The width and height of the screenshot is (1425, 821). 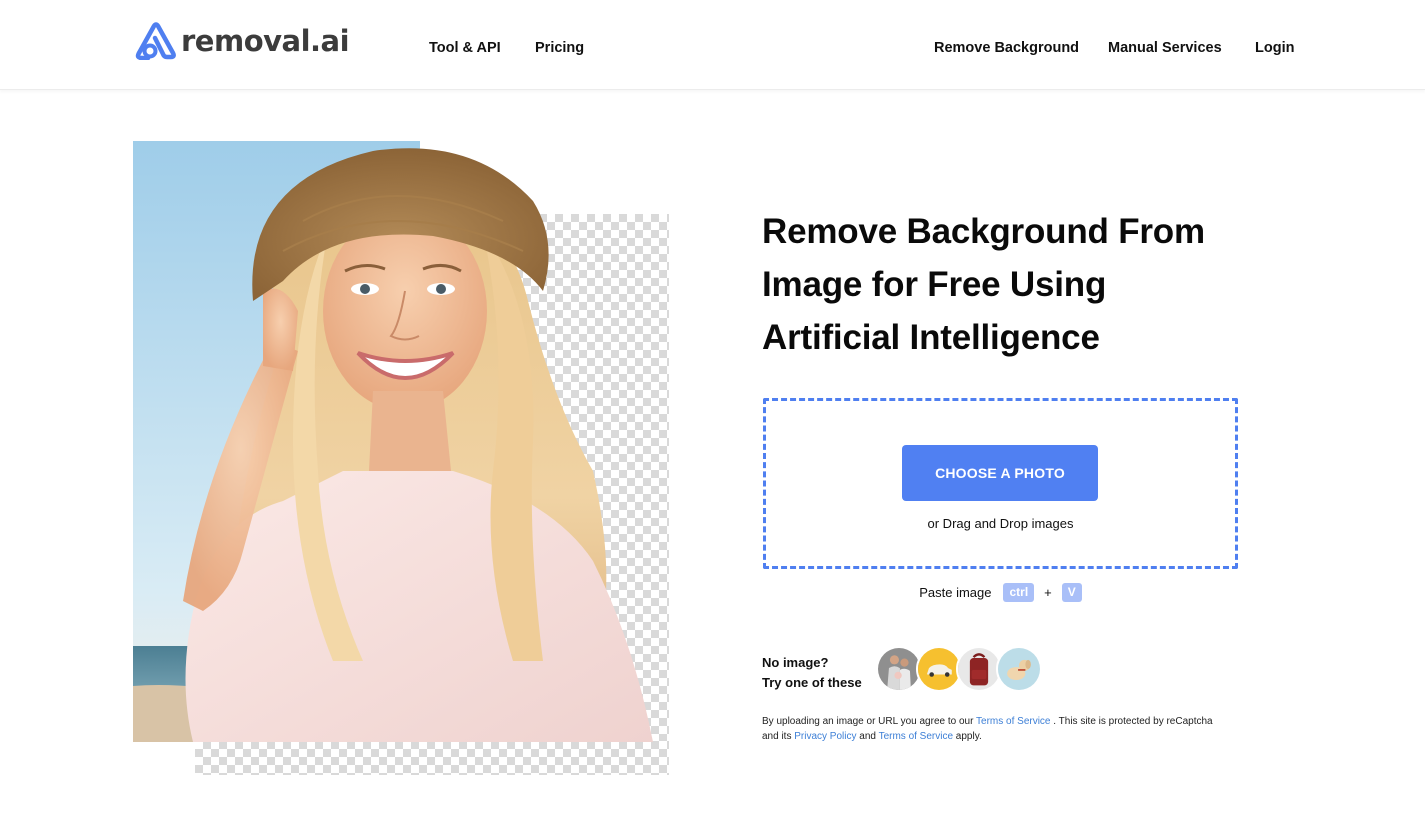 What do you see at coordinates (967, 736) in the screenshot?
I see `legal-text: apply.` at bounding box center [967, 736].